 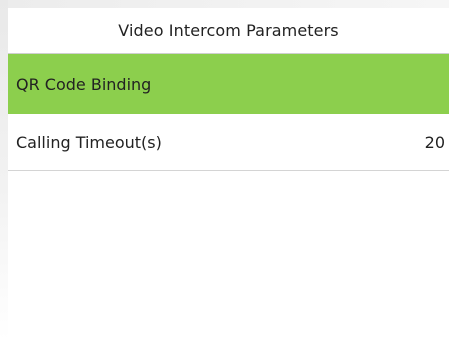 I want to click on title-bar: Video Intercom Parameters, so click(x=228, y=31).